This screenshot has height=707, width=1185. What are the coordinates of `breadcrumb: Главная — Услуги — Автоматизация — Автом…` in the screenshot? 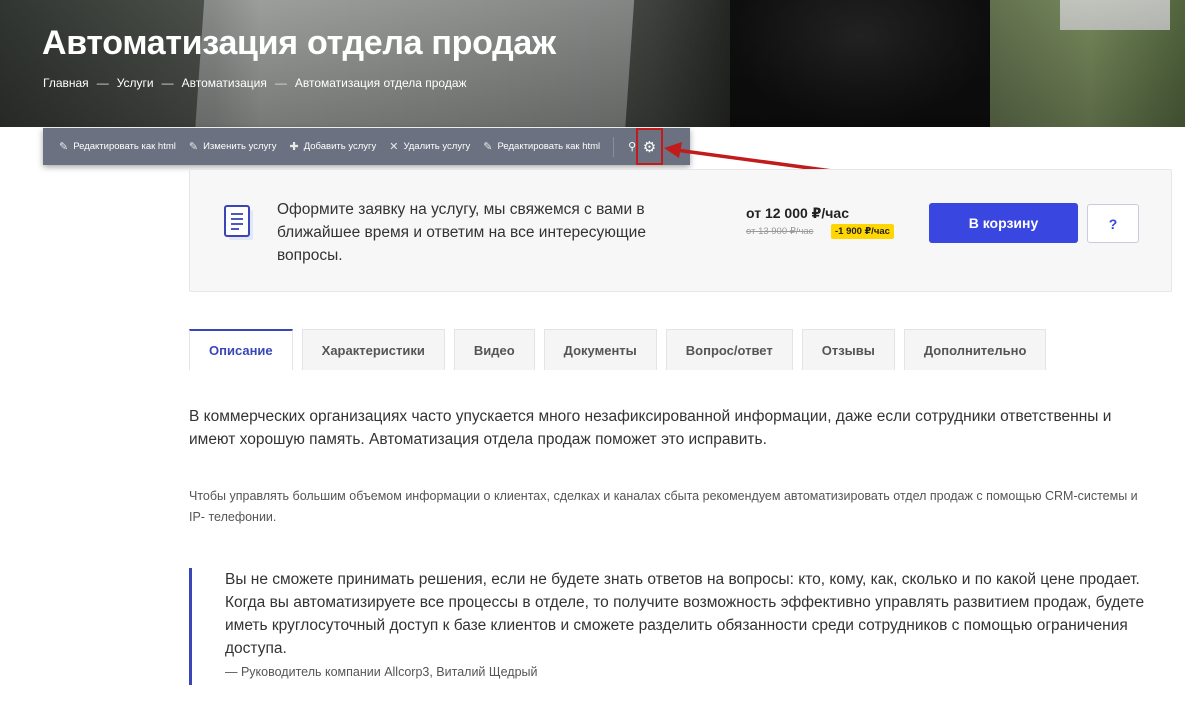 It's located at (255, 83).